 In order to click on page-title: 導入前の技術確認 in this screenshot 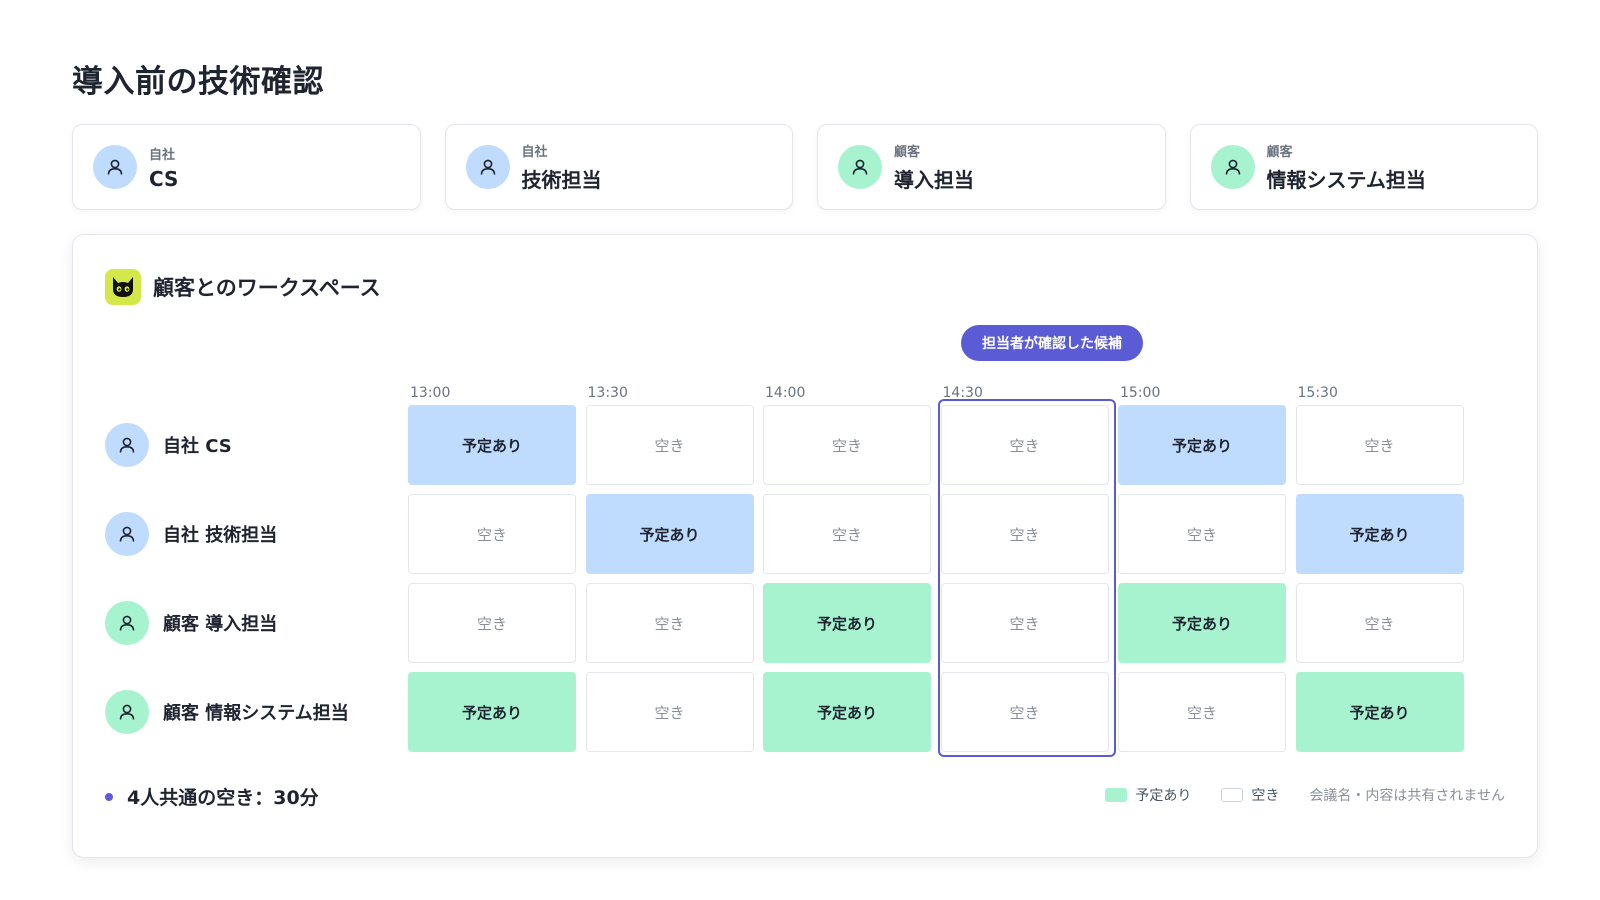, I will do `click(198, 82)`.